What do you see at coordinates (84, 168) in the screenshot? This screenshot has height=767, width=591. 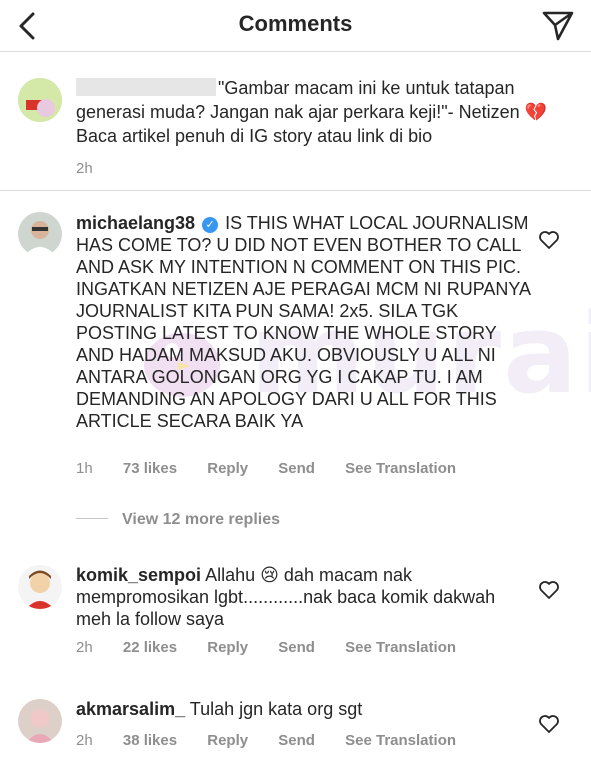 I see `caption-timestamp: 2h` at bounding box center [84, 168].